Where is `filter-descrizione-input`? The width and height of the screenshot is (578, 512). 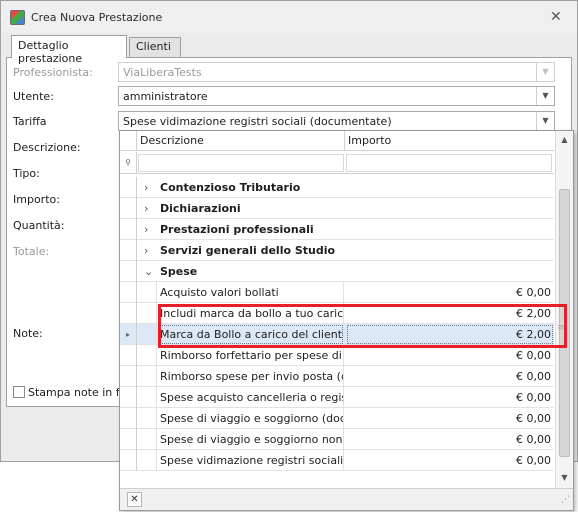 filter-descrizione-input is located at coordinates (241, 163).